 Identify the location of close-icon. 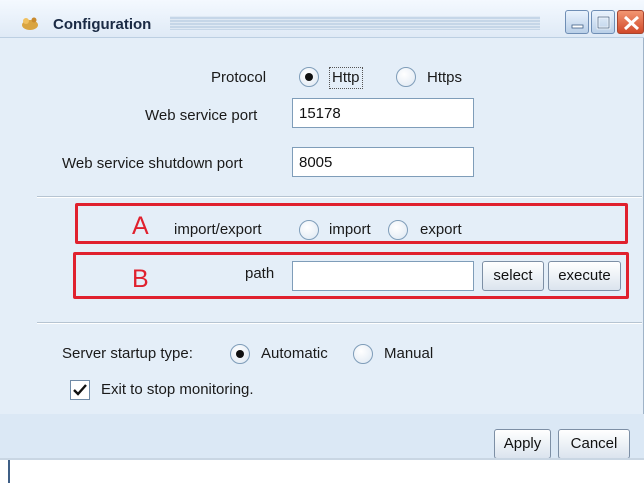
(631, 23).